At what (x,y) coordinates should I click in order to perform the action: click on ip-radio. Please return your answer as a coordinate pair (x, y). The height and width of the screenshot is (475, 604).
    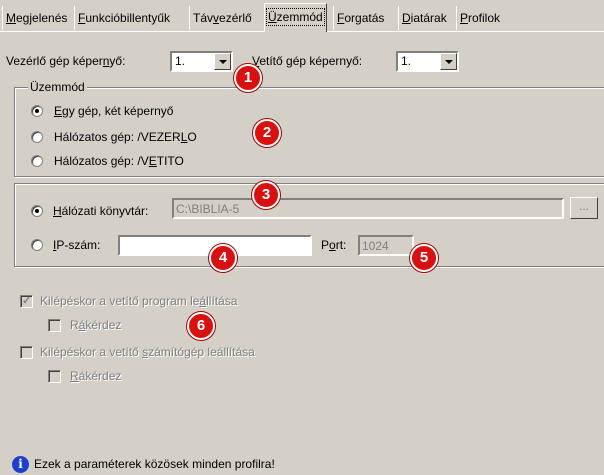
    Looking at the image, I should click on (37, 245).